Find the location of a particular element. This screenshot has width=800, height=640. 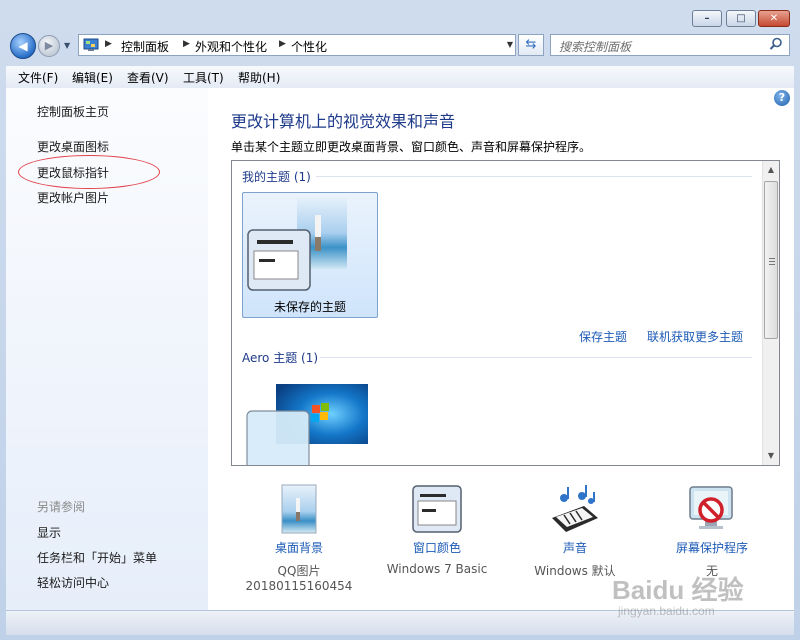

breadcrumb-control-panel: 控制面板 is located at coordinates (145, 46).